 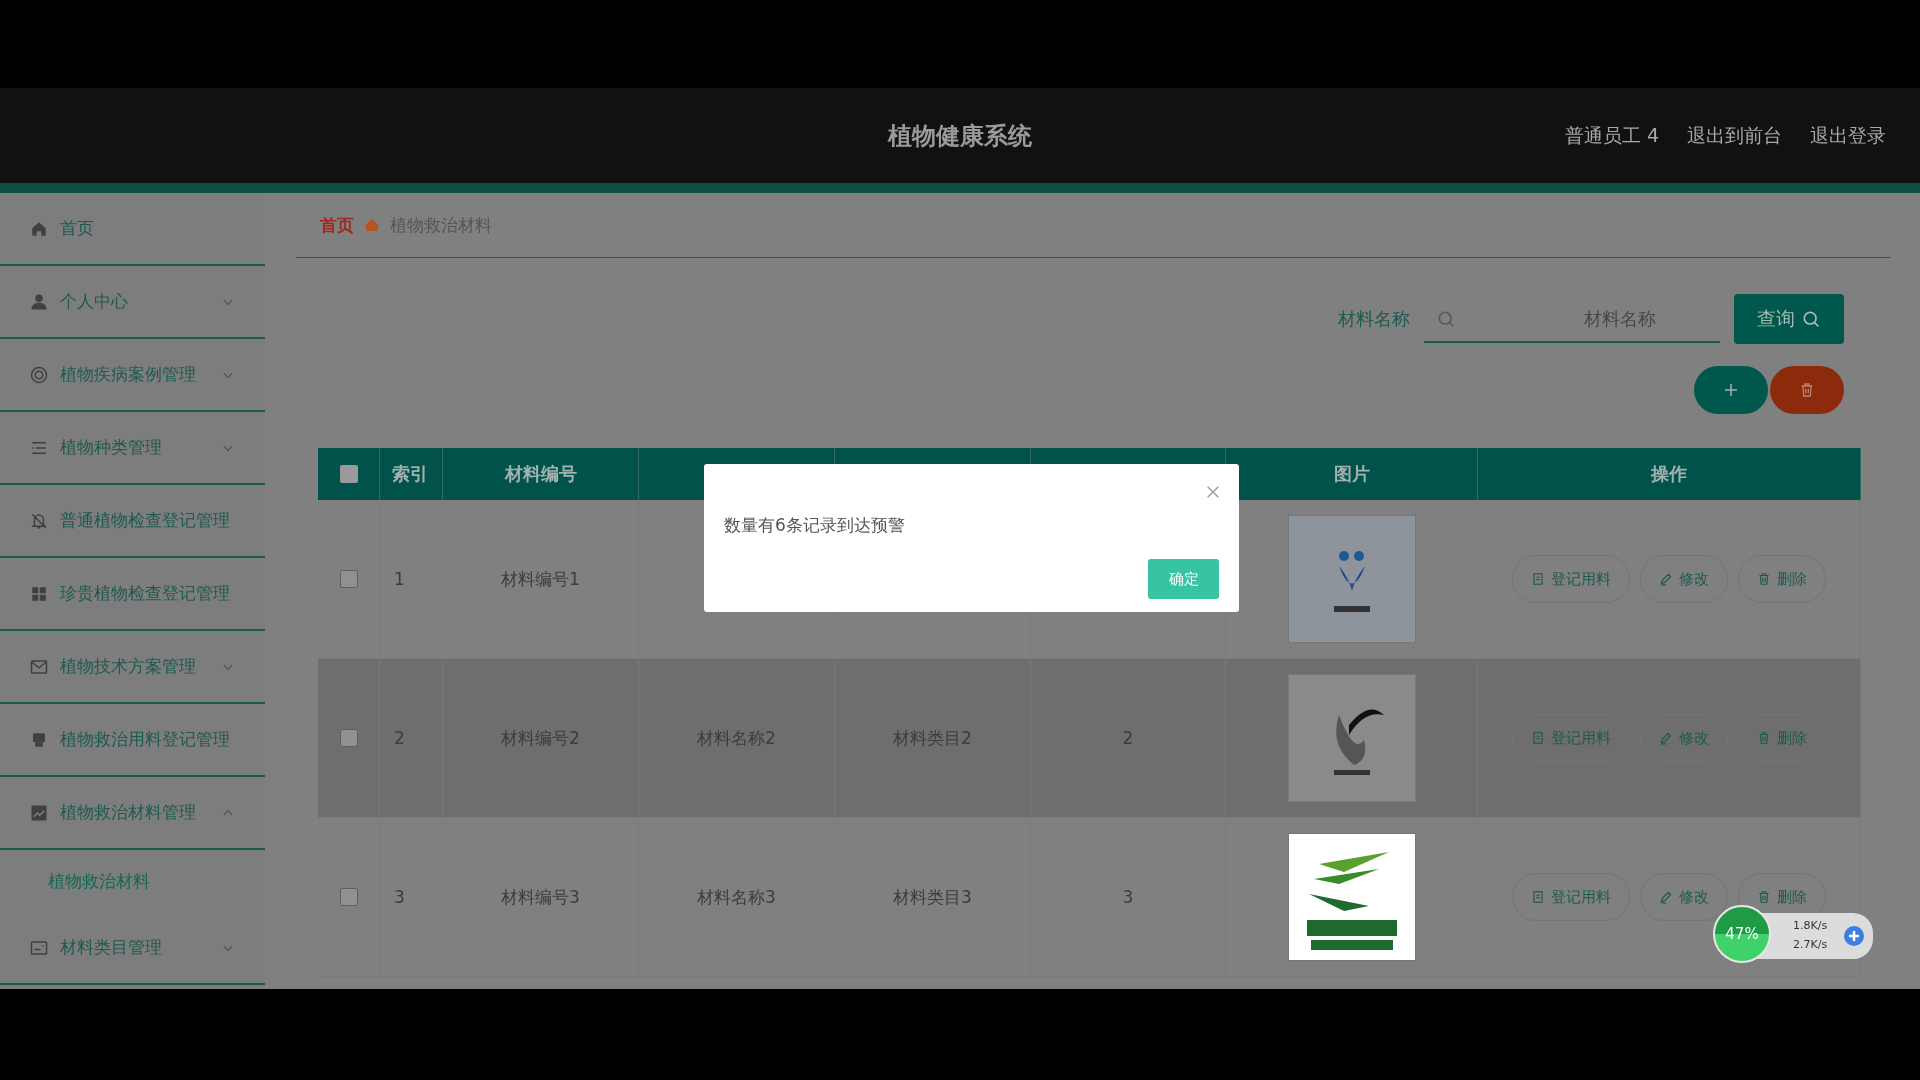 I want to click on confirm-button: 确定, so click(x=1183, y=579).